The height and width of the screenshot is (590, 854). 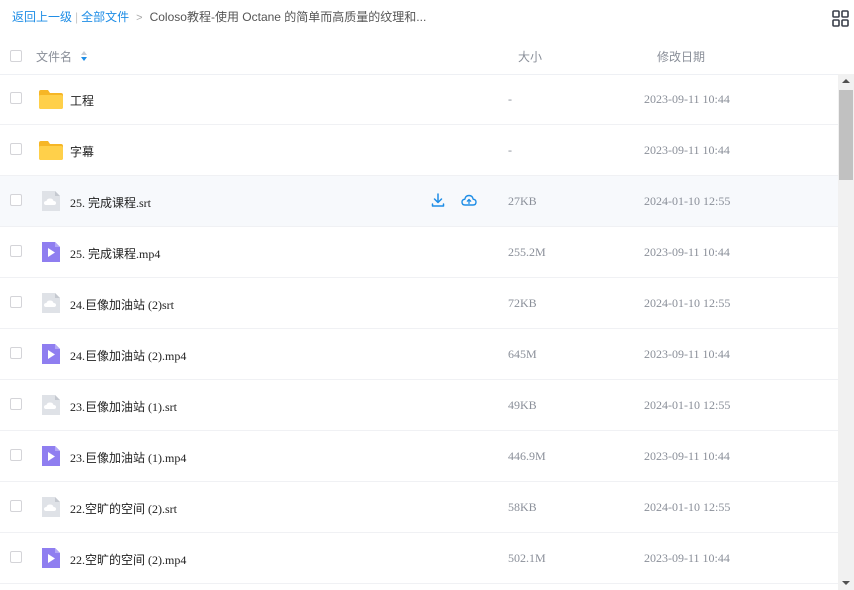 I want to click on file-row: 24.巨像加油站 (2)srt 72KB 2024-01-10 12:55, so click(x=419, y=303).